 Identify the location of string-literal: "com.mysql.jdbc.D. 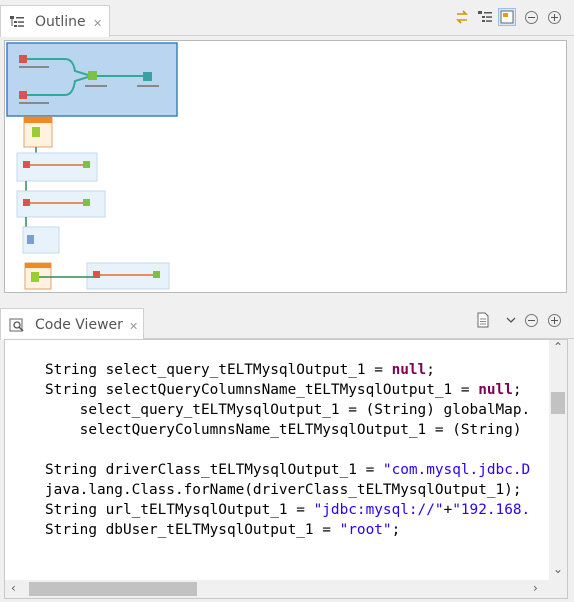
(456, 470).